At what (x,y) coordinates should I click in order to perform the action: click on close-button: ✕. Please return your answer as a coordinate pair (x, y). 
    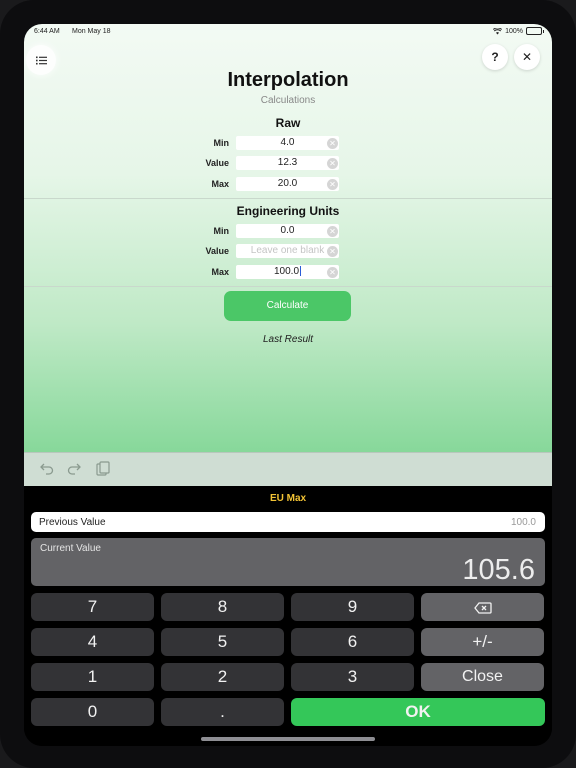
    Looking at the image, I should click on (527, 57).